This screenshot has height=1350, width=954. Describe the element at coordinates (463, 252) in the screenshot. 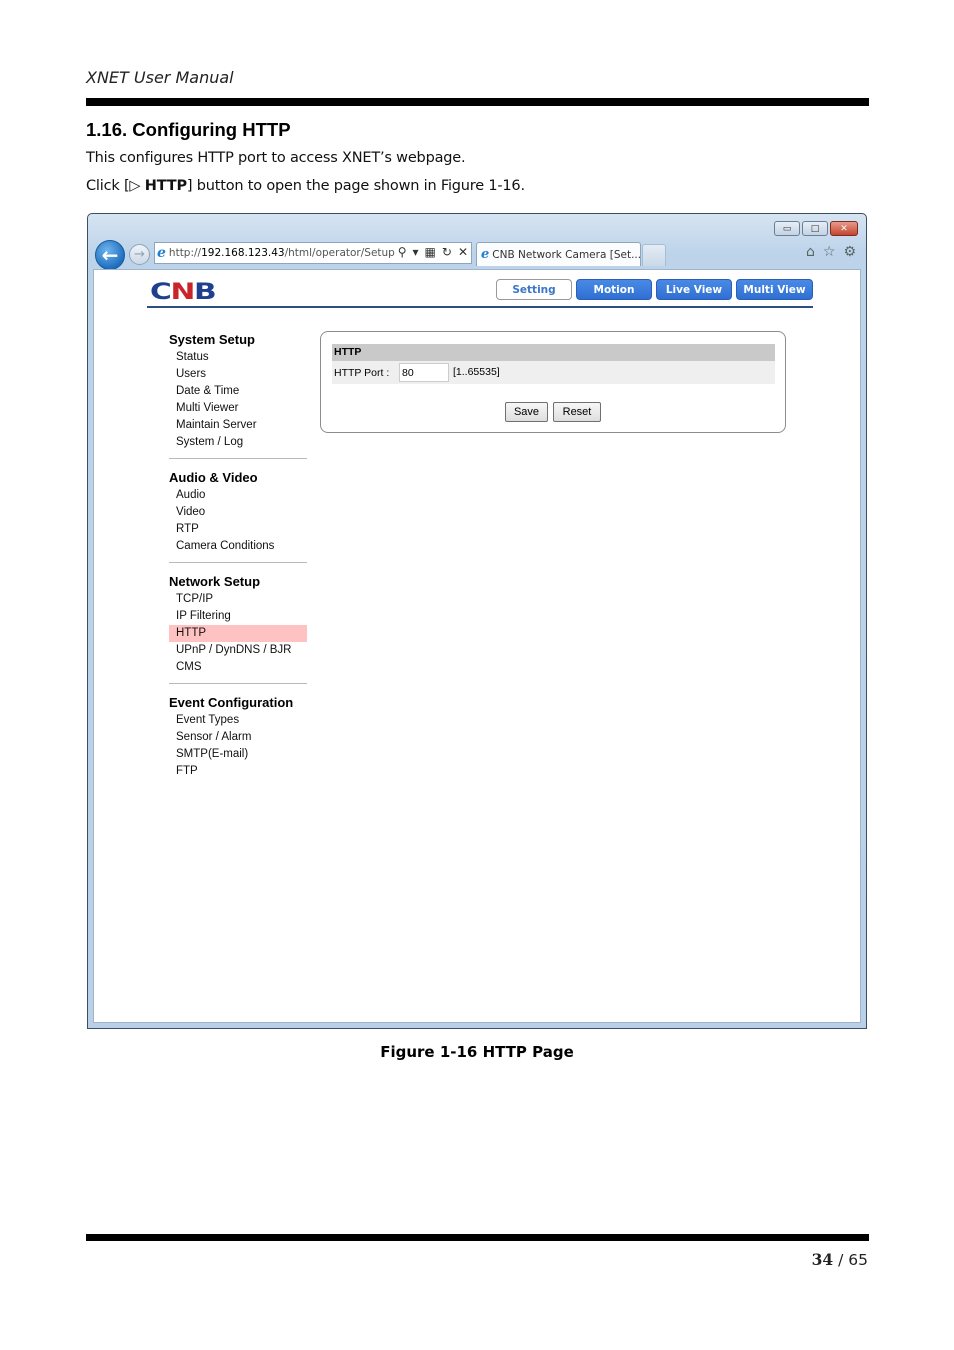

I see `stop-icon: ✕` at that location.